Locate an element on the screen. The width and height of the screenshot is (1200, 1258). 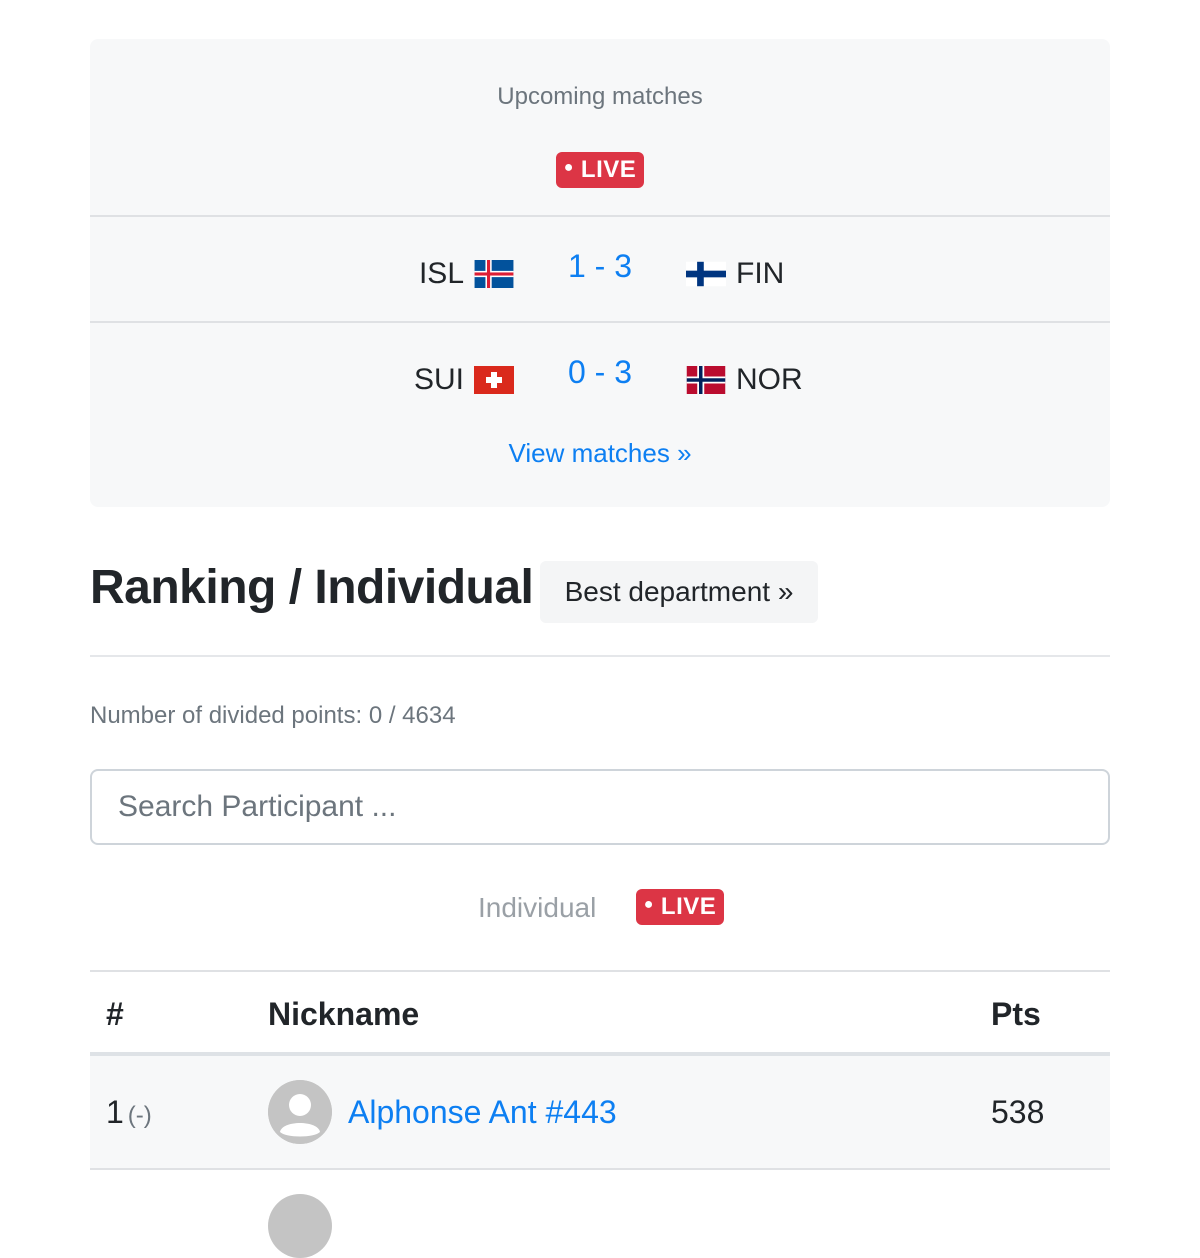
home-team-code: ISL is located at coordinates (441, 273).